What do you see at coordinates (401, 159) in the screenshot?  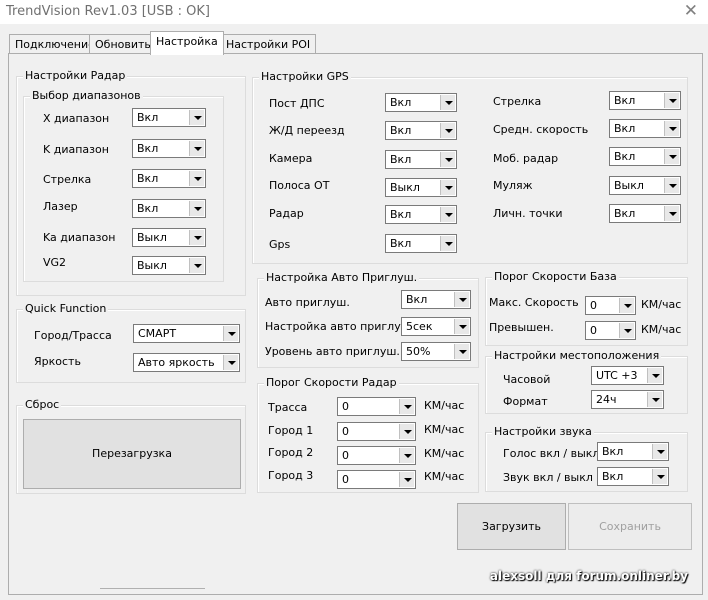 I see `gps-camera-value: Вкл` at bounding box center [401, 159].